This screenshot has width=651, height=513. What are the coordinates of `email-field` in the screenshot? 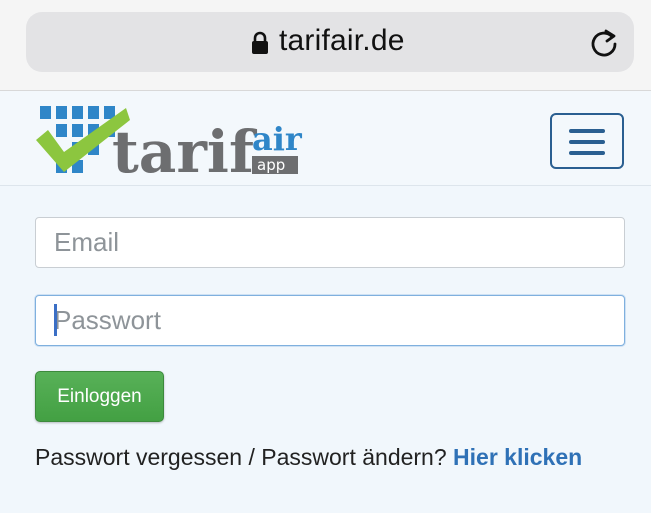 It's located at (330, 242).